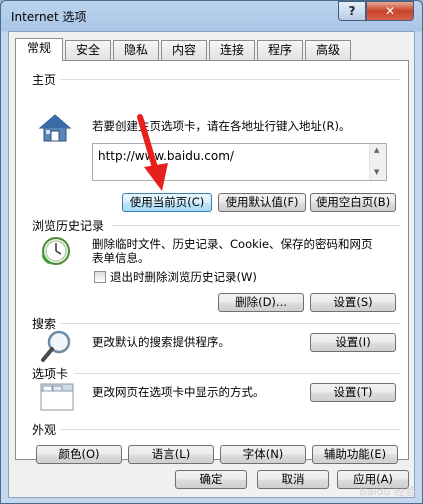  Describe the element at coordinates (377, 162) in the screenshot. I see `home-url-scrollbar: ▲ ▼` at that location.